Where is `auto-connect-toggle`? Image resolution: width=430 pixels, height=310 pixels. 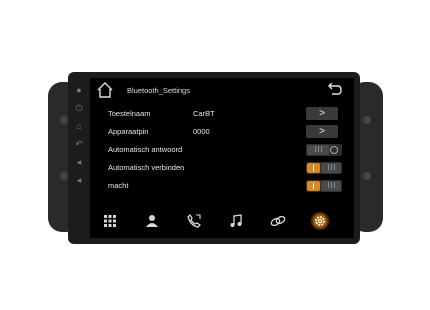 auto-connect-toggle is located at coordinates (324, 168).